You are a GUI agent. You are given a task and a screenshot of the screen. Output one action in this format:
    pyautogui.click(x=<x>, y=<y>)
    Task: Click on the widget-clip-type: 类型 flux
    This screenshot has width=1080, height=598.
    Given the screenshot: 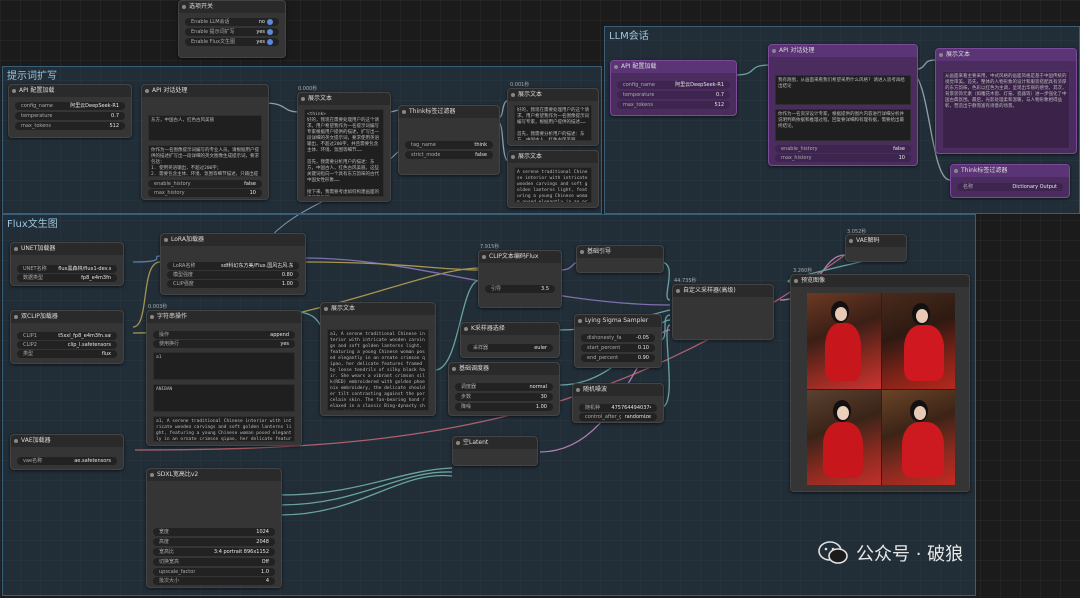 What is the action you would take?
    pyautogui.click(x=67, y=354)
    